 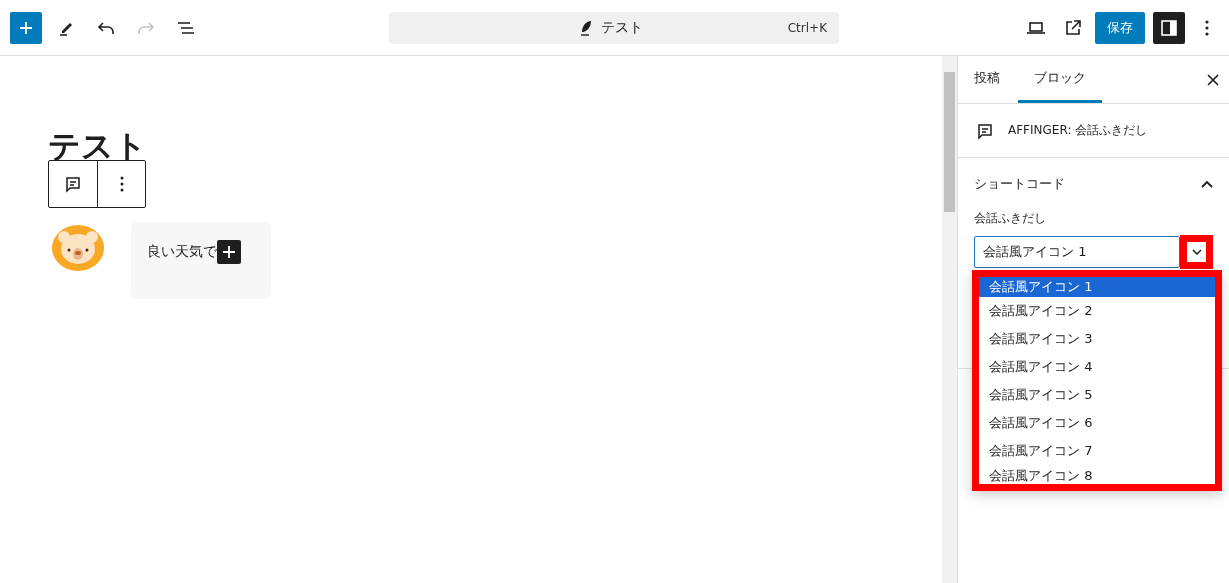 I want to click on save-button: 保存, so click(x=1120, y=27).